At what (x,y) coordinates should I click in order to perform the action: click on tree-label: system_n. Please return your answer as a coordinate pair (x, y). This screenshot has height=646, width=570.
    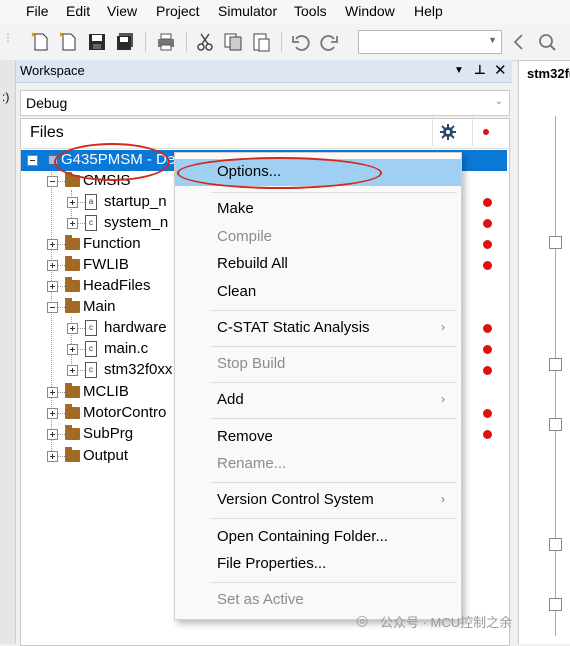
    Looking at the image, I should click on (136, 222).